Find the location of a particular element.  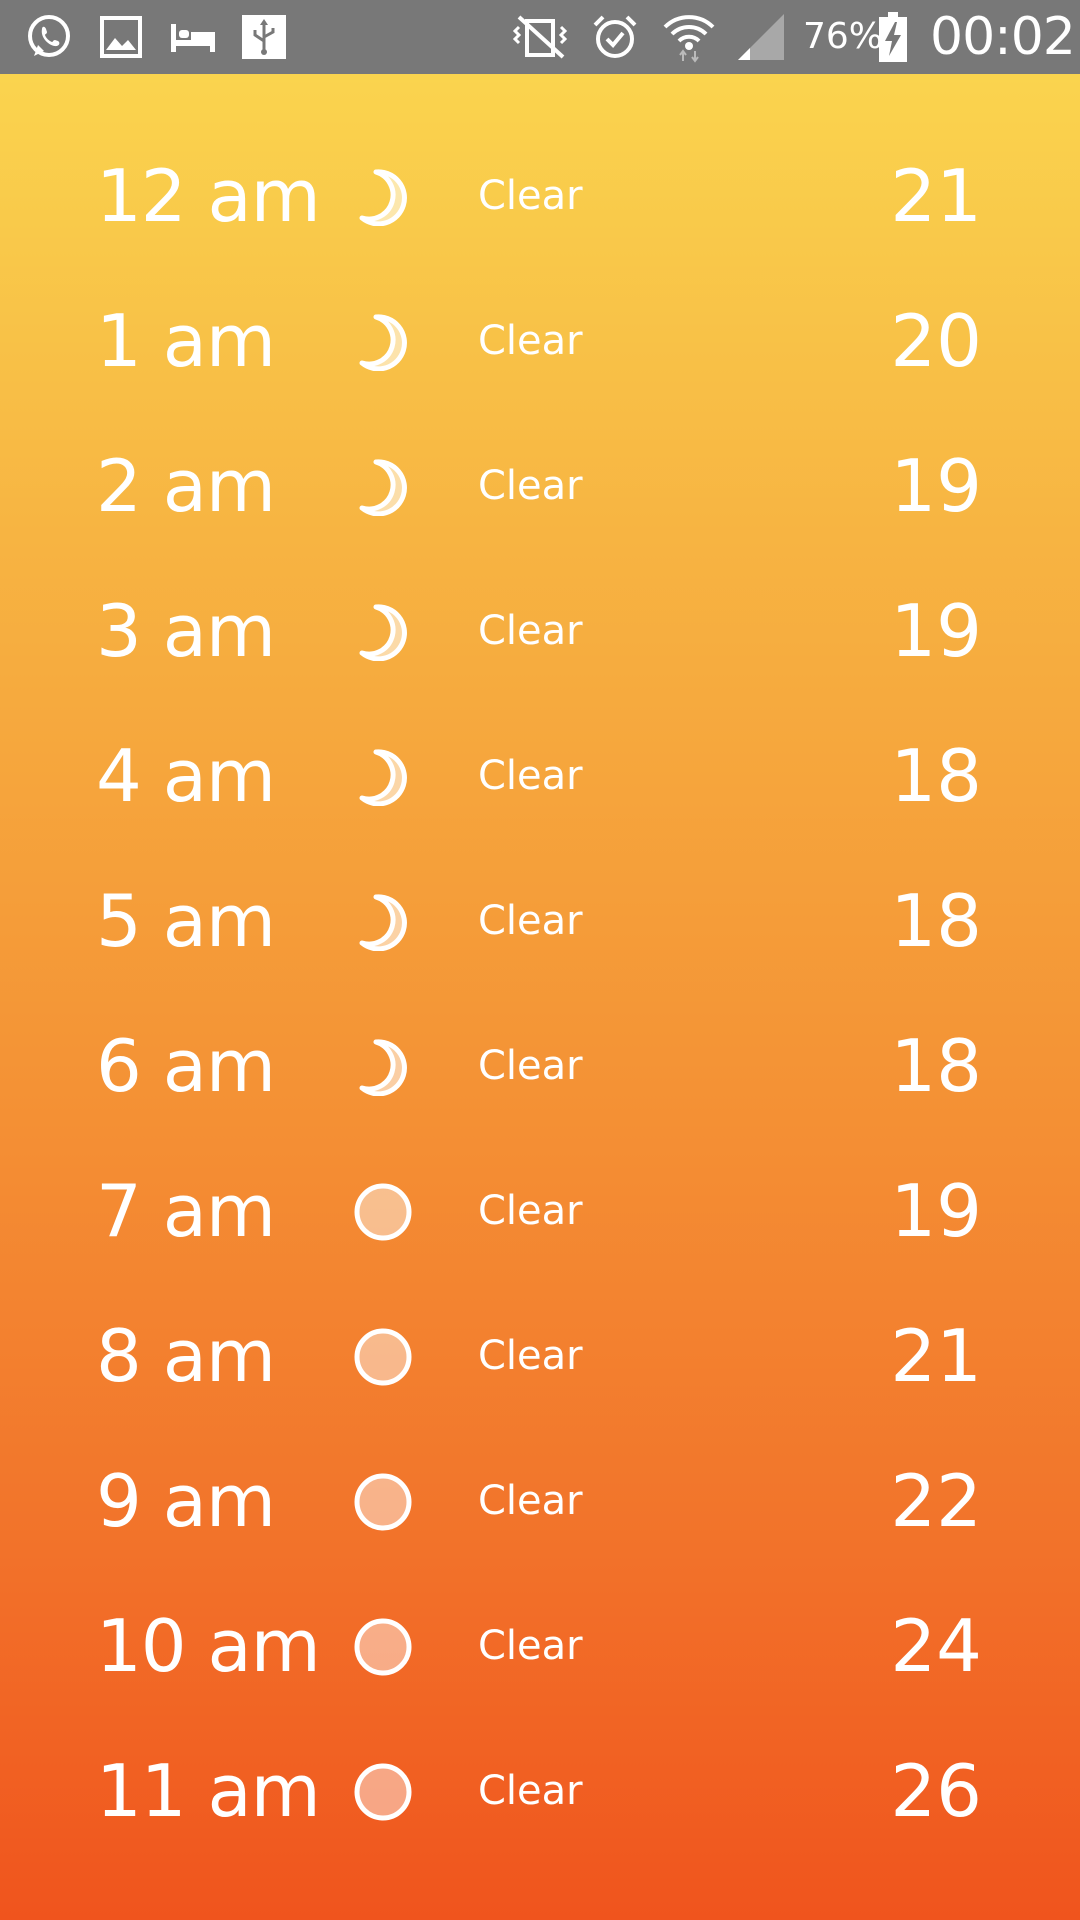

signal-icon is located at coordinates (761, 37).